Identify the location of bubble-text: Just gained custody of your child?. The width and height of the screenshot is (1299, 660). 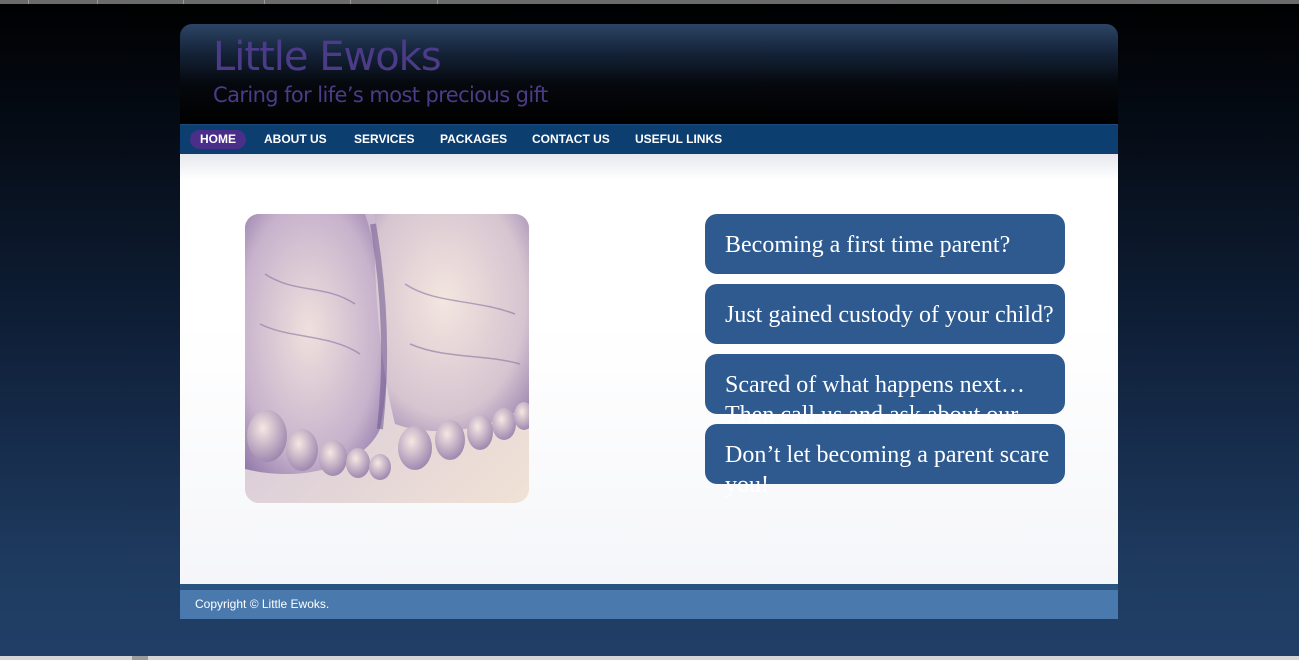
(889, 315).